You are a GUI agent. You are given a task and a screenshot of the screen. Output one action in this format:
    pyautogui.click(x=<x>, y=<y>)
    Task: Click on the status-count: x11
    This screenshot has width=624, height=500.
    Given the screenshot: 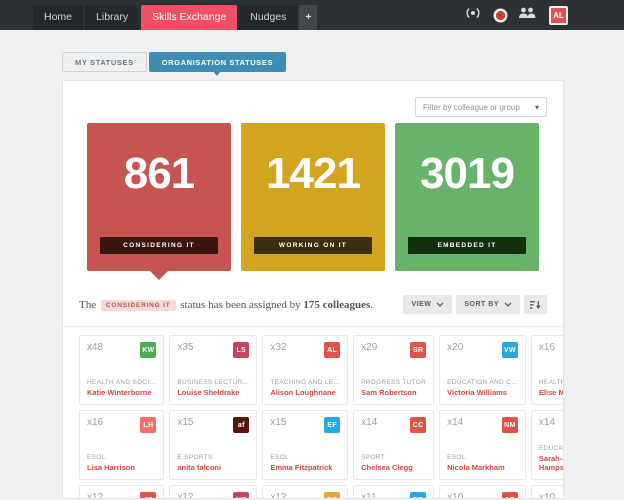 What is the action you would take?
    pyautogui.click(x=369, y=495)
    